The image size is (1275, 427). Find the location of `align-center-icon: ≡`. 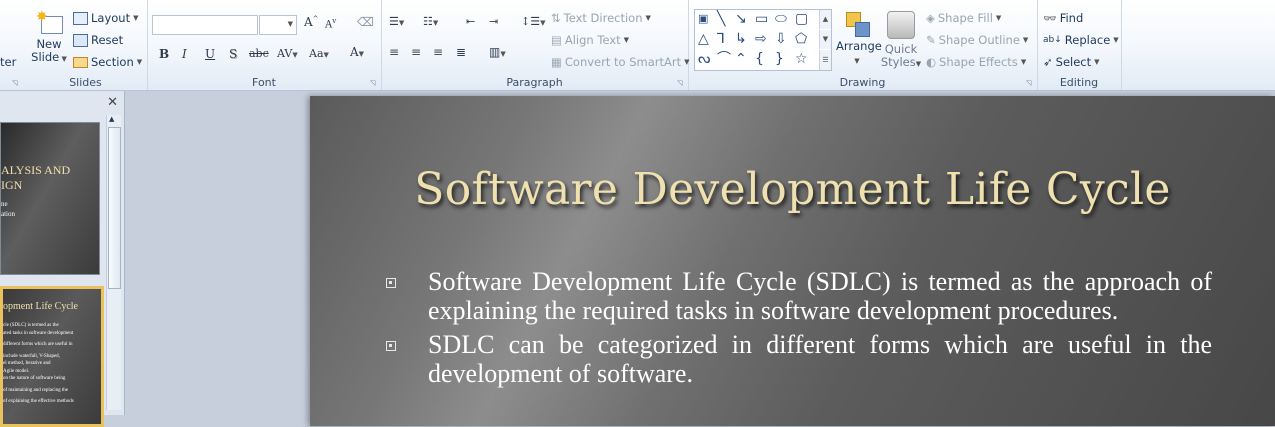

align-center-icon: ≡ is located at coordinates (416, 52).